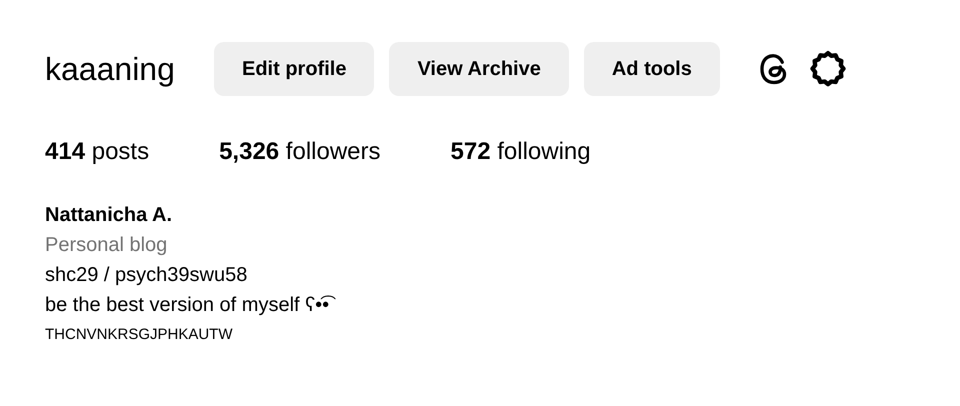 This screenshot has height=406, width=960. What do you see at coordinates (502, 305) in the screenshot?
I see `bio-line: be the best version of myself ʕ•͡•` at bounding box center [502, 305].